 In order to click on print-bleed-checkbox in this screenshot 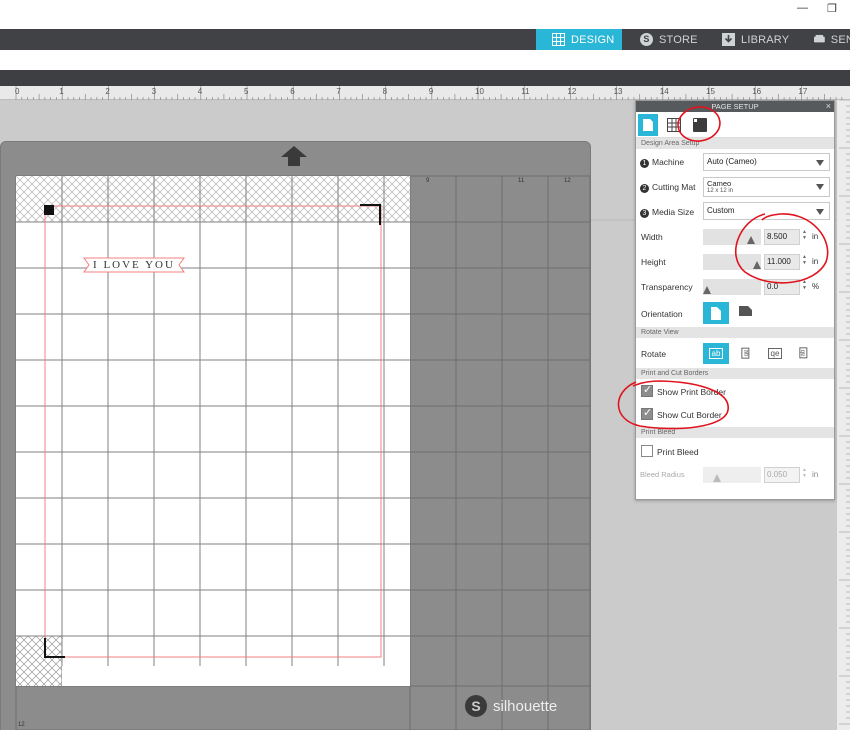, I will do `click(647, 451)`.